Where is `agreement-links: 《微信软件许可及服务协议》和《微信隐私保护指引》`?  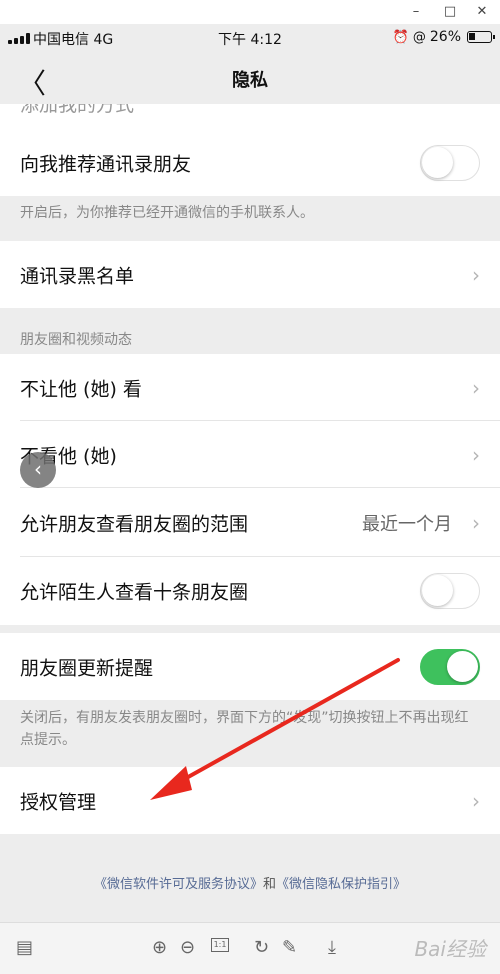
agreement-links: 《微信软件许可及服务协议》和《微信隐私保护指引》 is located at coordinates (250, 884).